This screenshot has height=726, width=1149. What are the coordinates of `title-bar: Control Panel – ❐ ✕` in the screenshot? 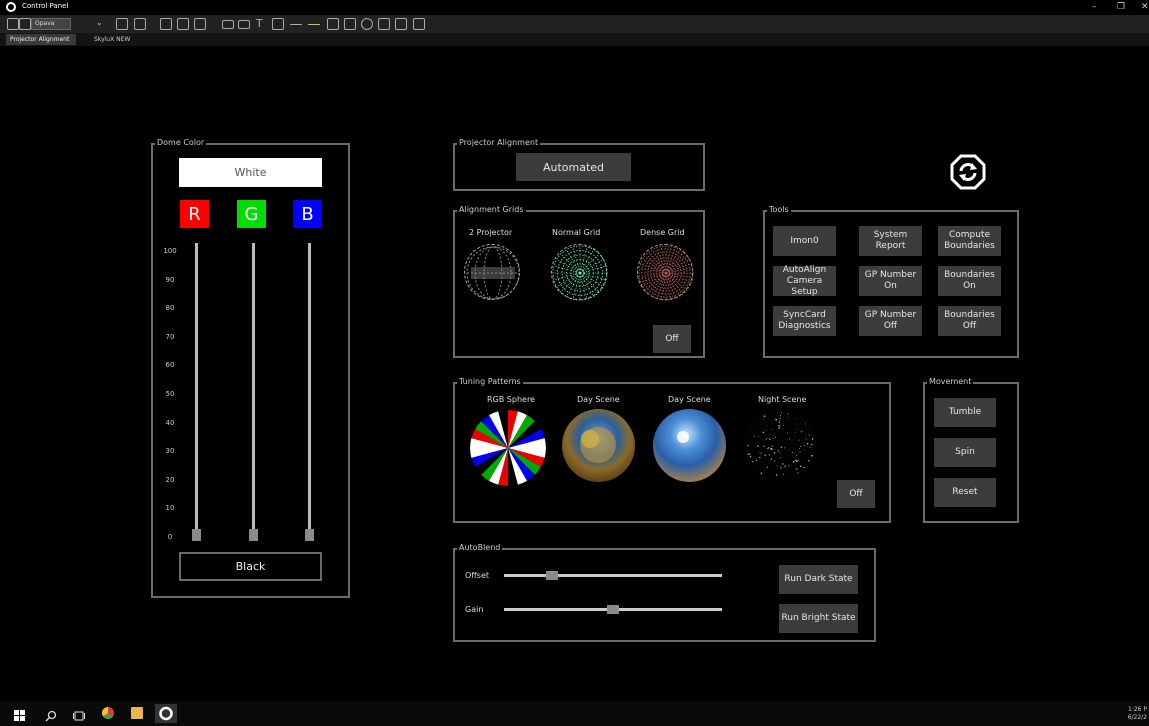 It's located at (574, 7).